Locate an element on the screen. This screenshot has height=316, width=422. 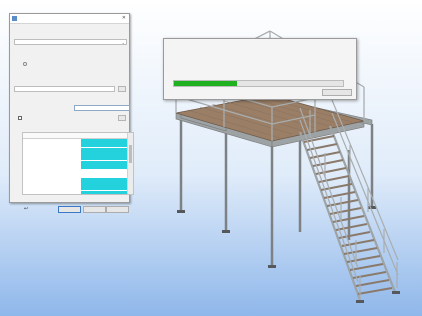
progress-bar is located at coordinates (258, 83).